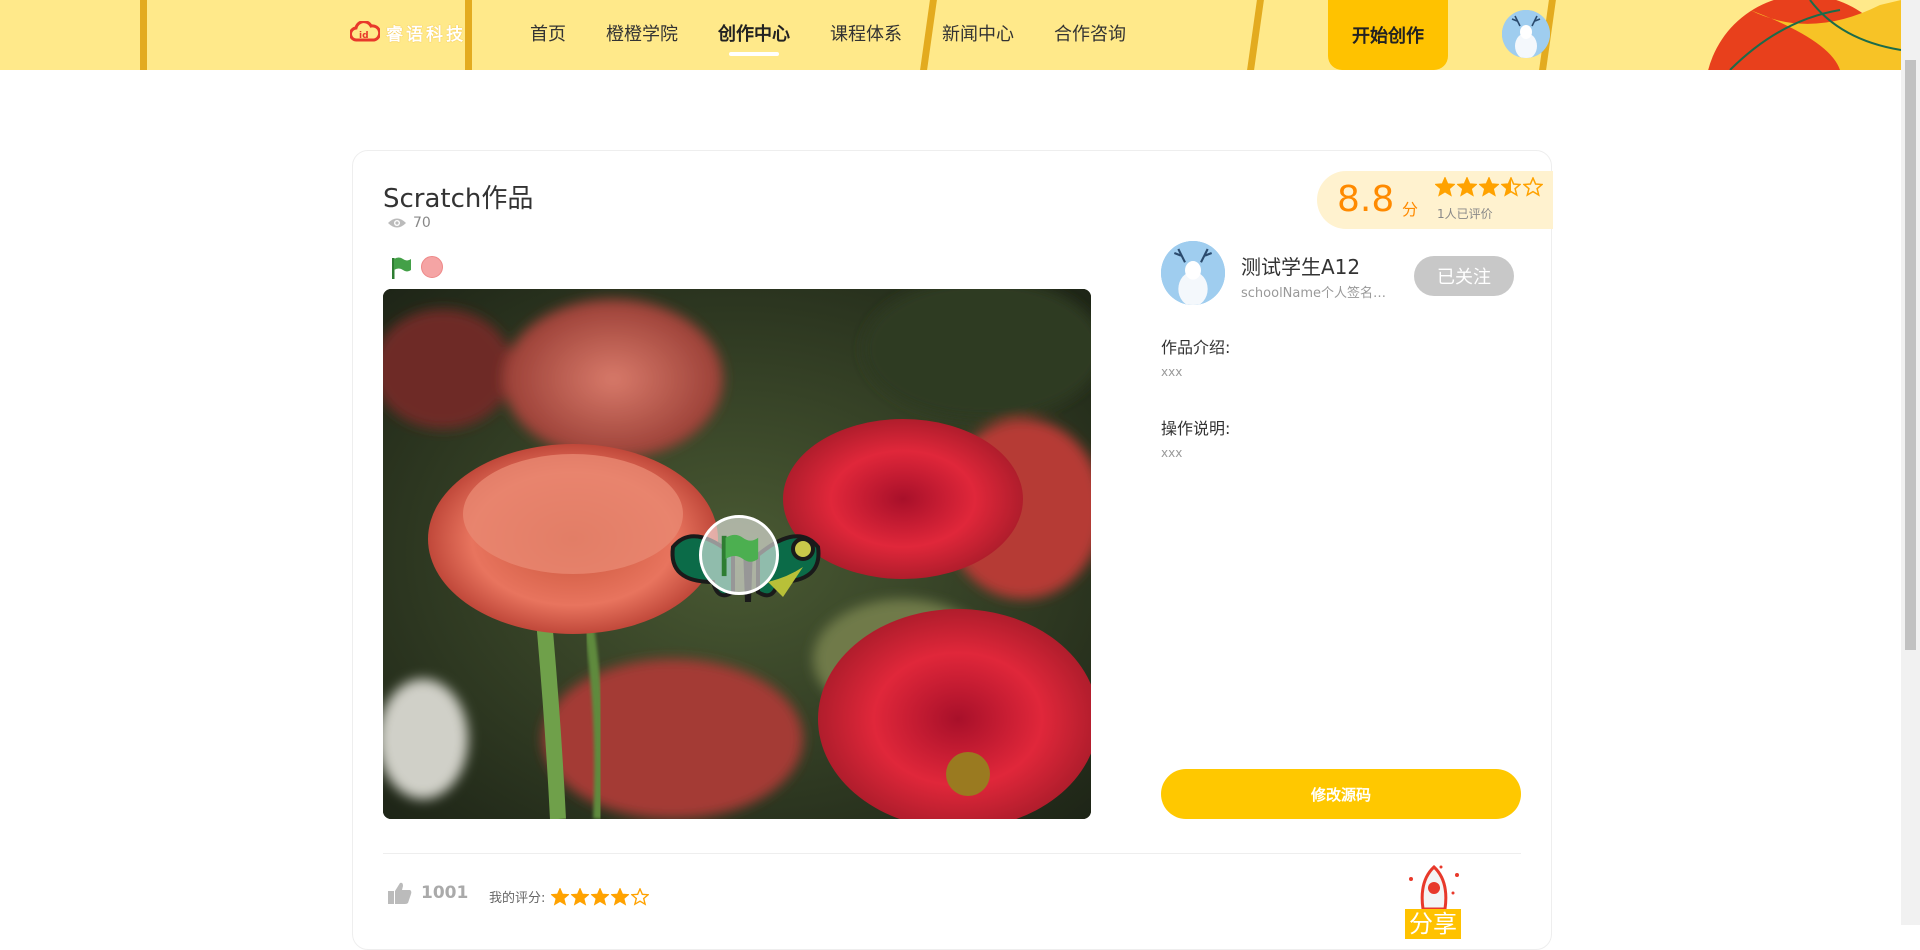  Describe the element at coordinates (445, 893) in the screenshot. I see `like-count: 1001` at that location.